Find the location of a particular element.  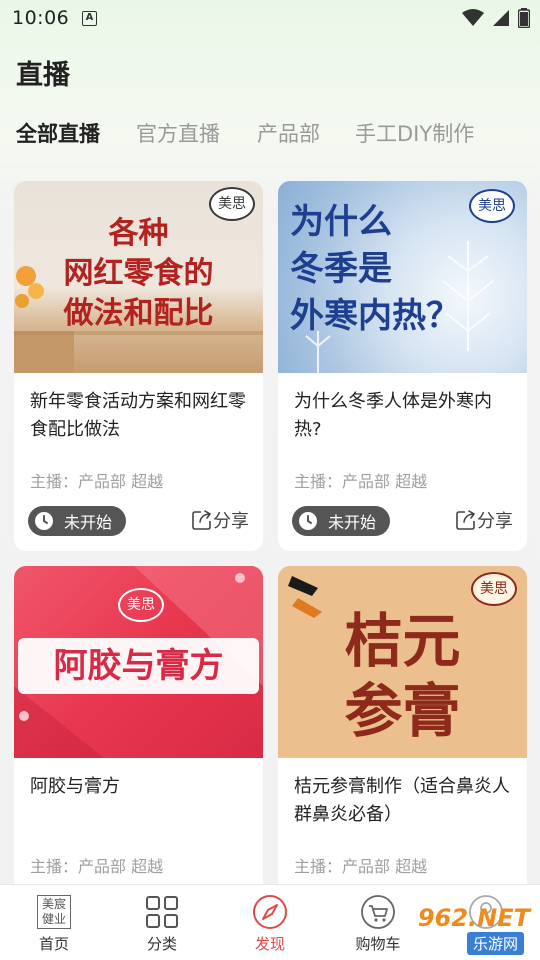

status-bar: 10:06 A is located at coordinates (270, 19).